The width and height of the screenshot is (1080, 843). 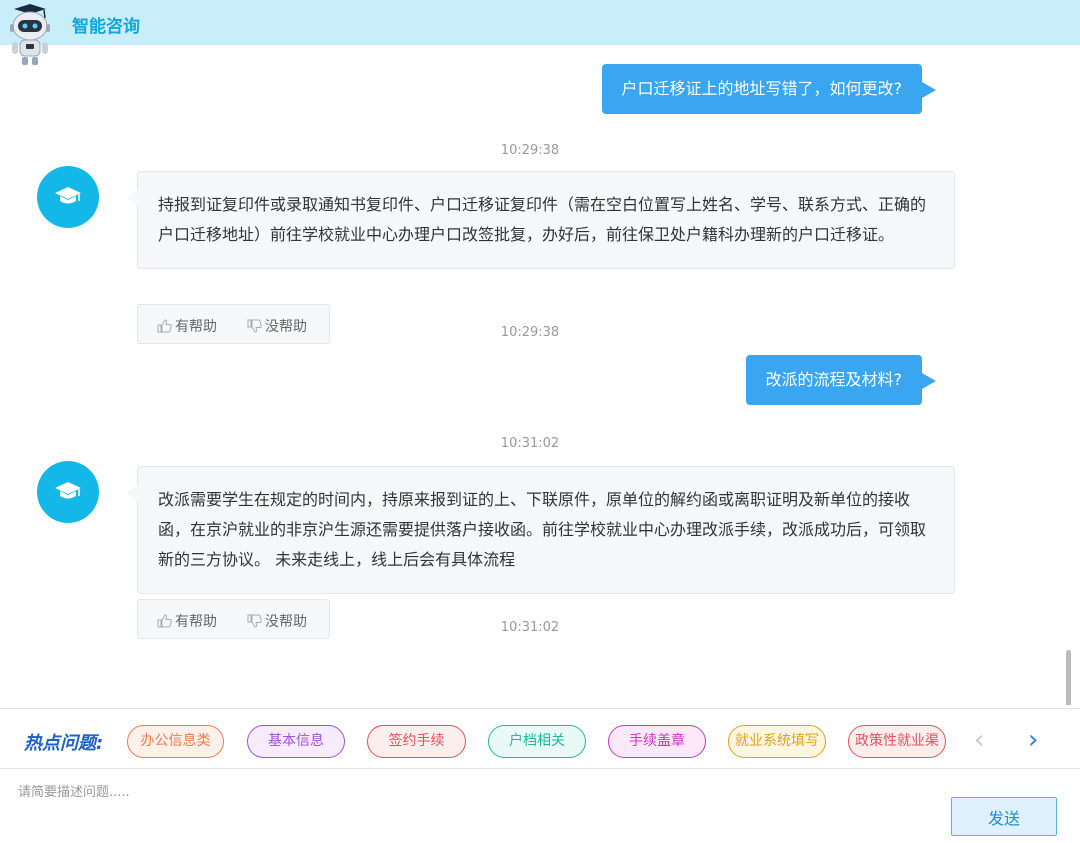 What do you see at coordinates (777, 741) in the screenshot?
I see `hot-tag-system: 就业系统填写` at bounding box center [777, 741].